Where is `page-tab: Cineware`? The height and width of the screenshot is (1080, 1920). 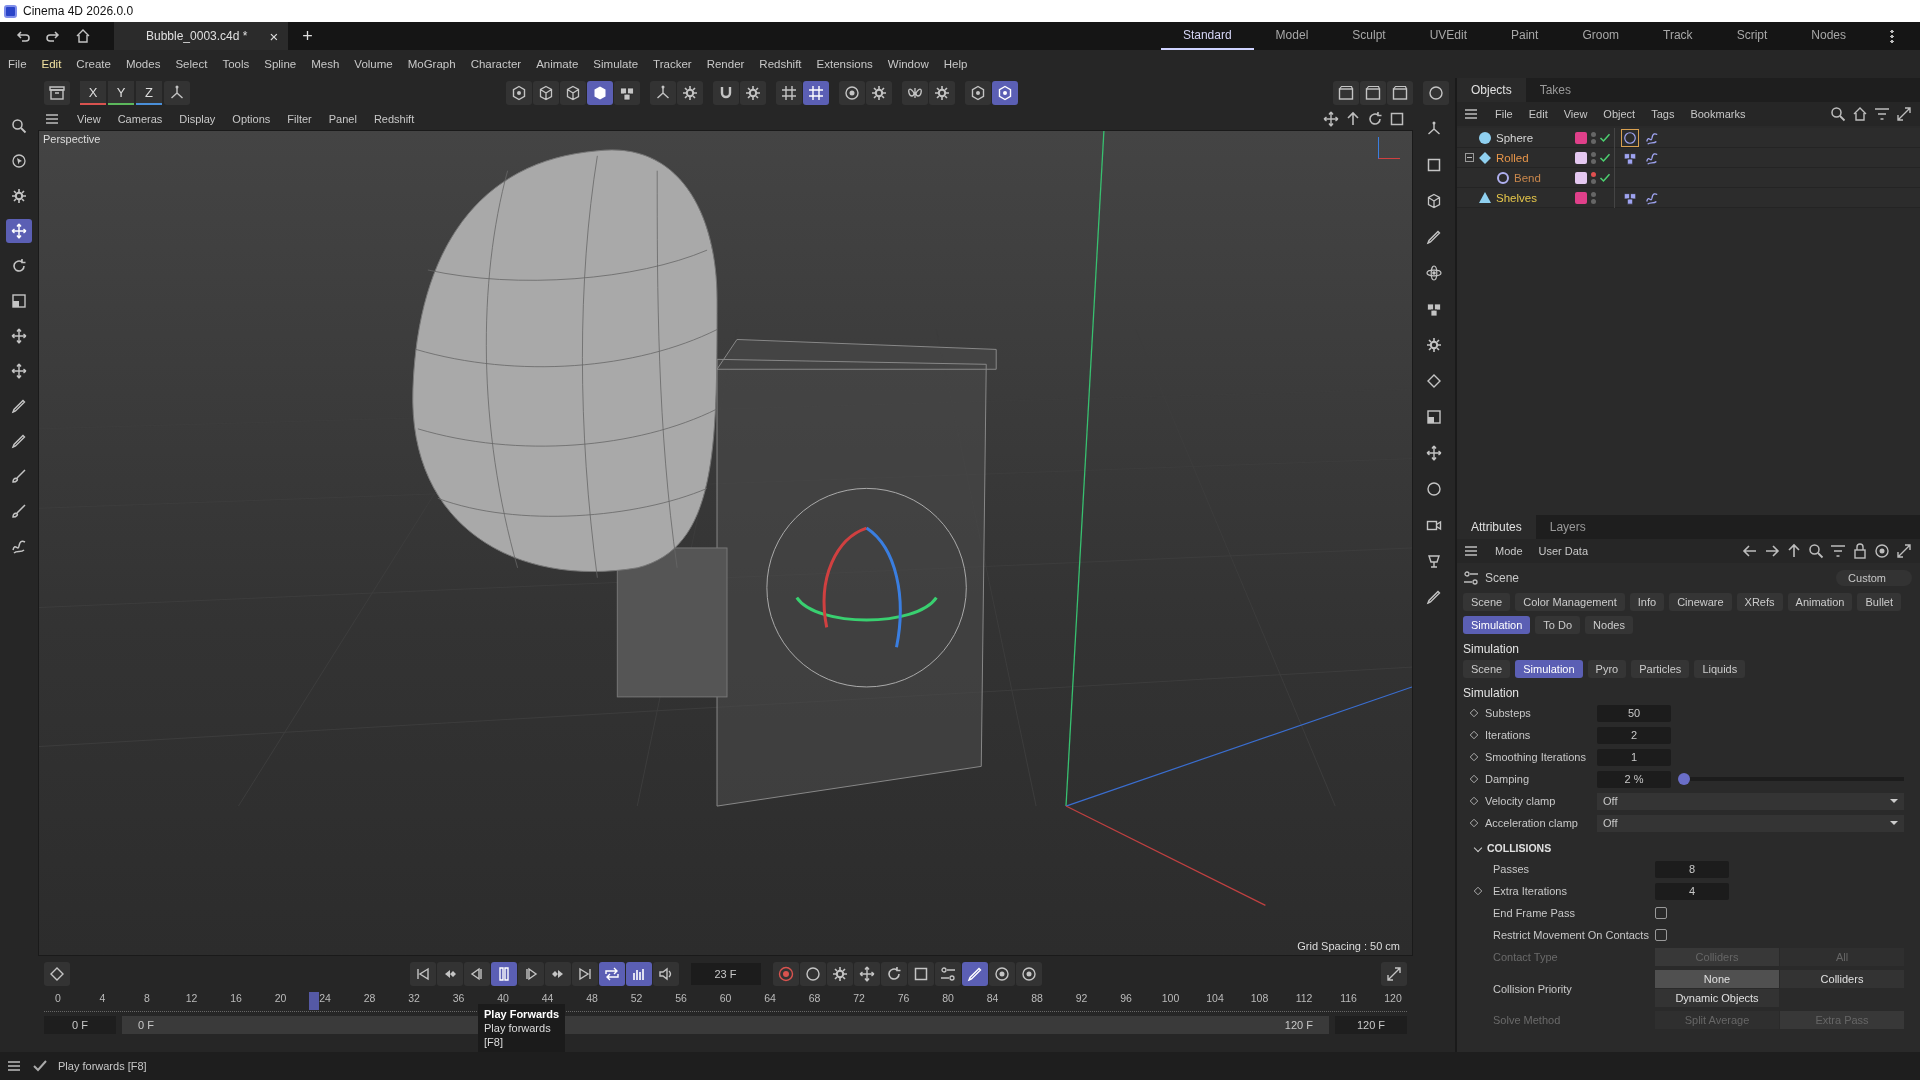
page-tab: Cineware is located at coordinates (1700, 602).